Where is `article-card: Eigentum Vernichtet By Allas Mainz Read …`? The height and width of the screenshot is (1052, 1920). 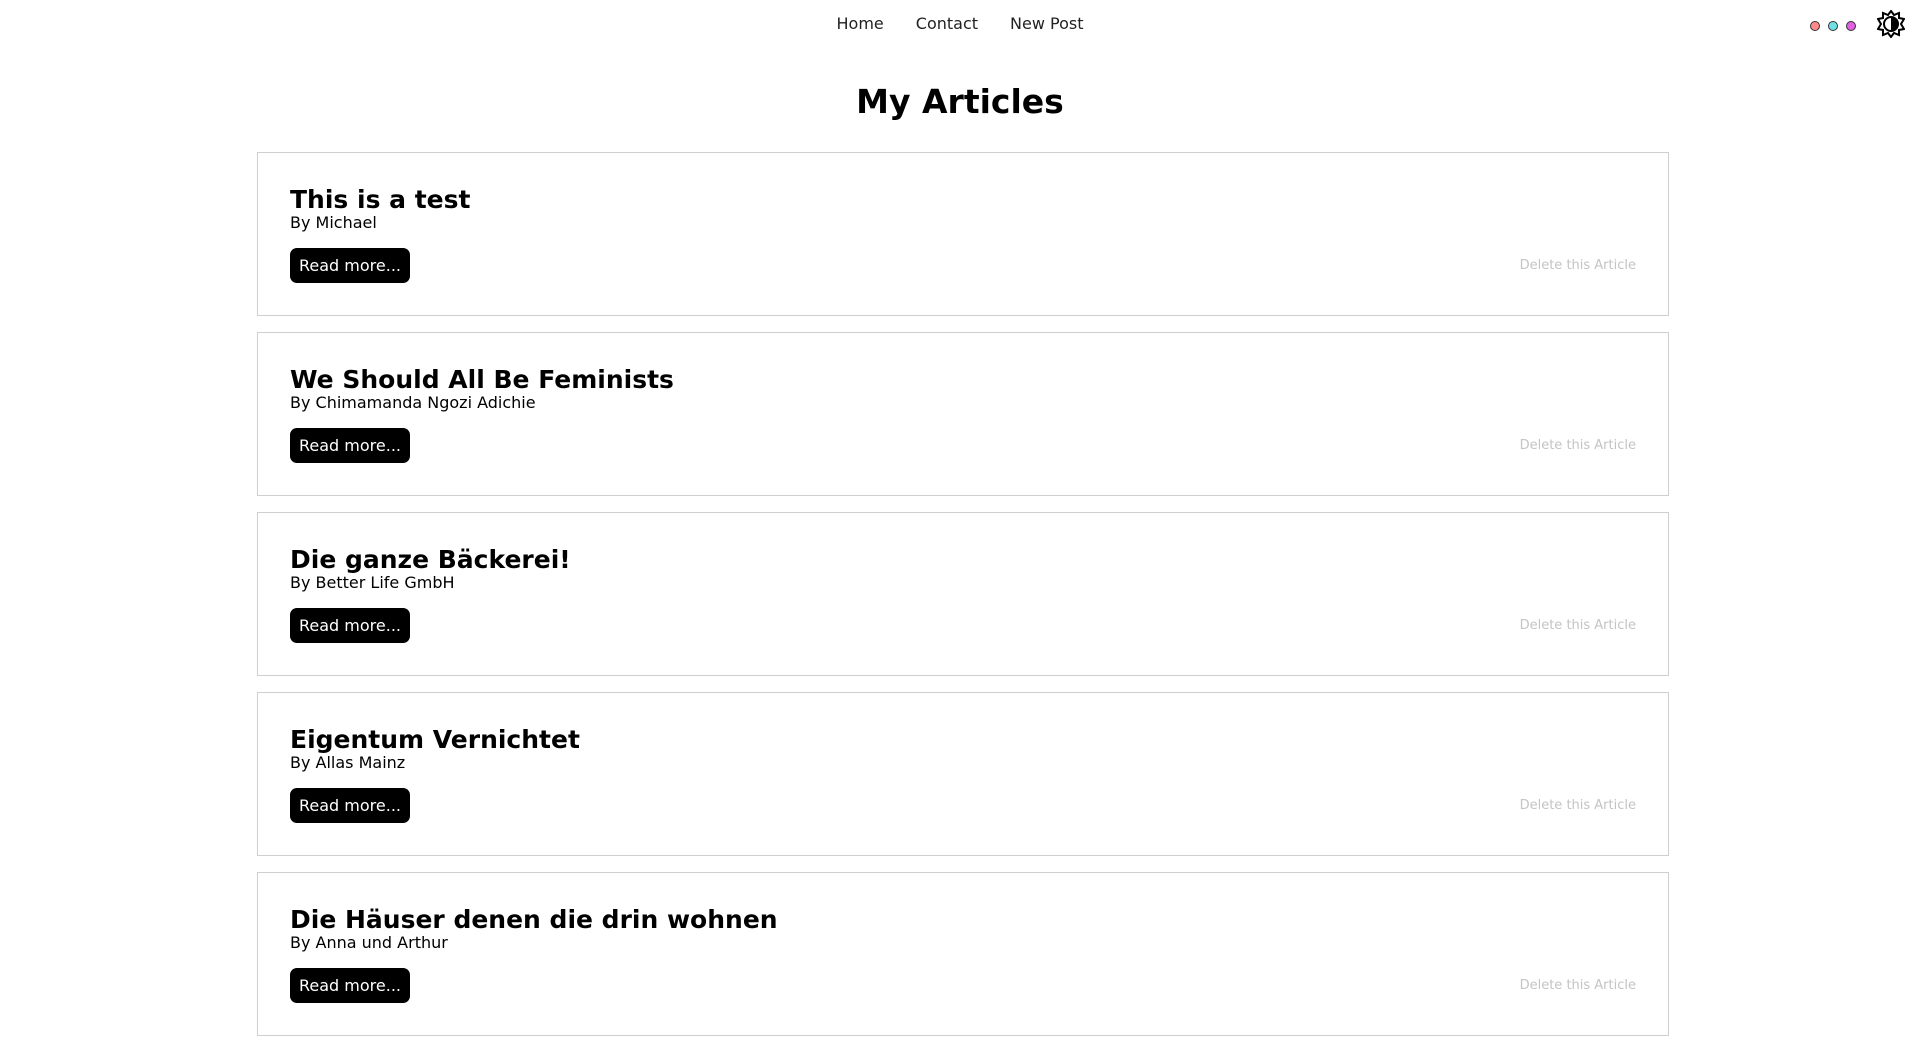
article-card: Eigentum Vernichtet By Allas Mainz Read … is located at coordinates (963, 774).